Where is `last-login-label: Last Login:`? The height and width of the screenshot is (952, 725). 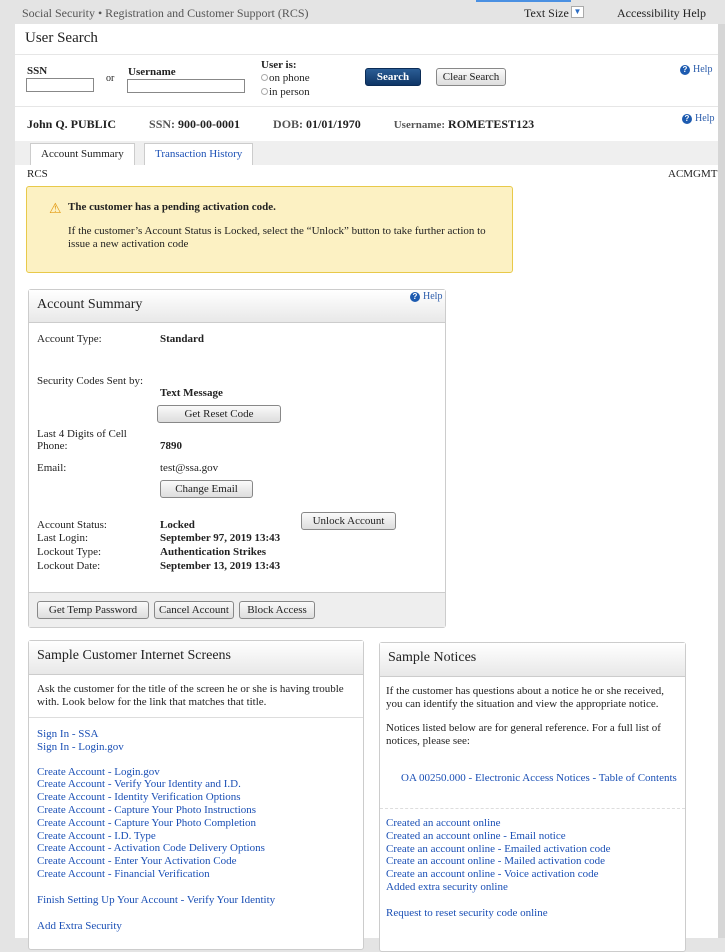 last-login-label: Last Login: is located at coordinates (63, 538).